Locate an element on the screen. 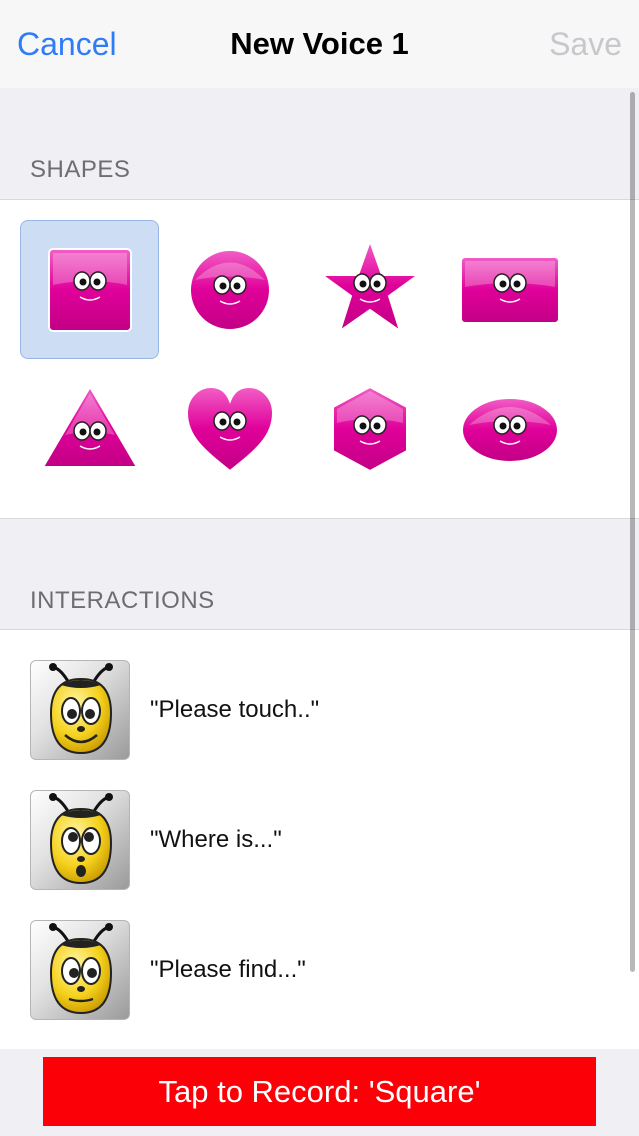 This screenshot has width=639, height=1136. shape-star is located at coordinates (369, 289).